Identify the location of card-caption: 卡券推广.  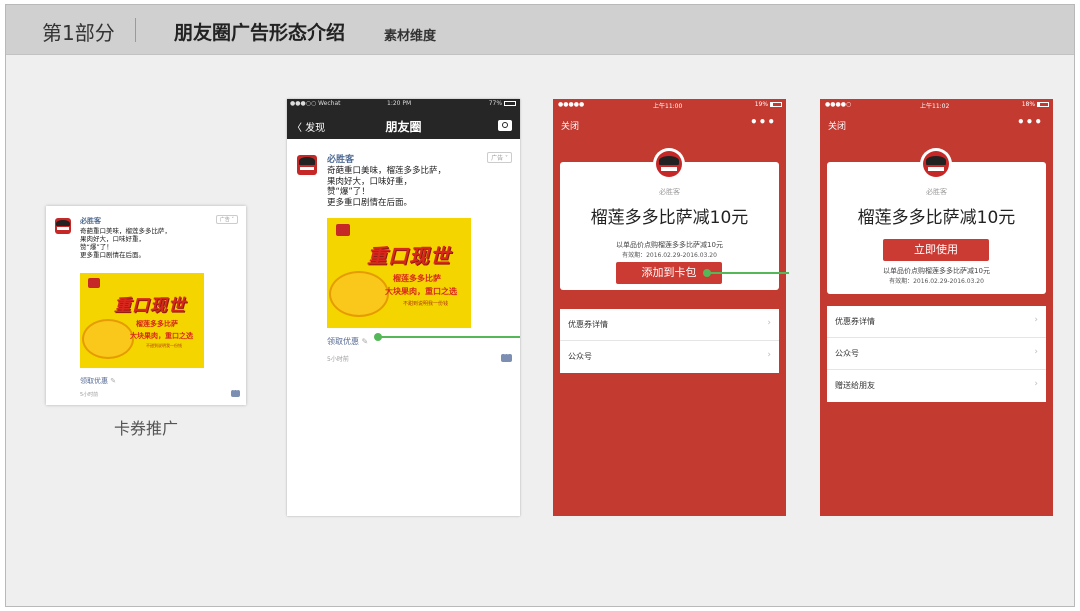
(145, 428).